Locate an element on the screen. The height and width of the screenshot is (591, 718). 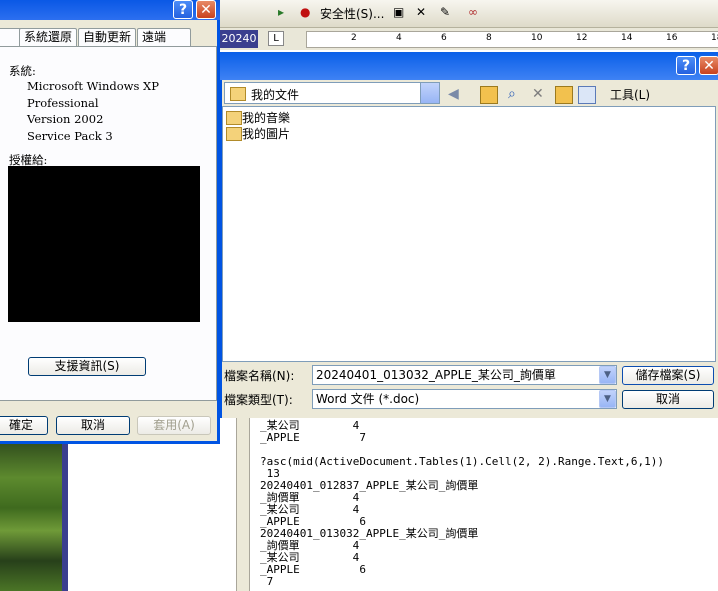
tab-system-restore: 系統還原 is located at coordinates (48, 37).